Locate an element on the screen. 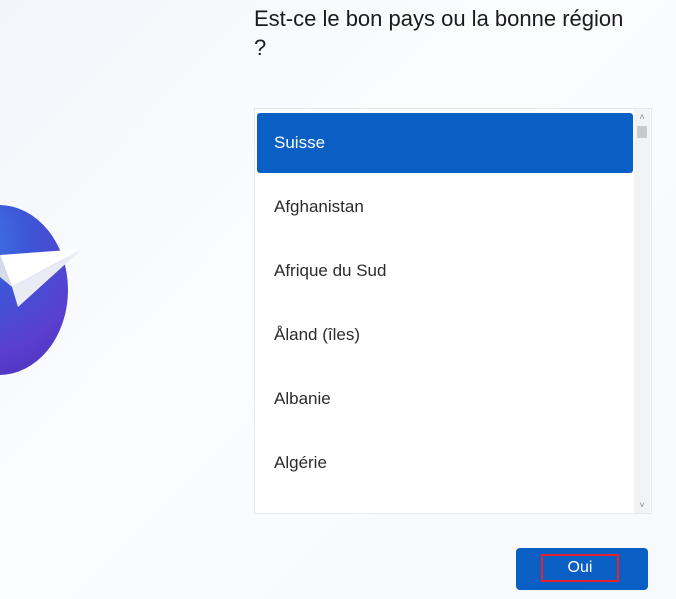  list-item-label: Suisse is located at coordinates (300, 142).